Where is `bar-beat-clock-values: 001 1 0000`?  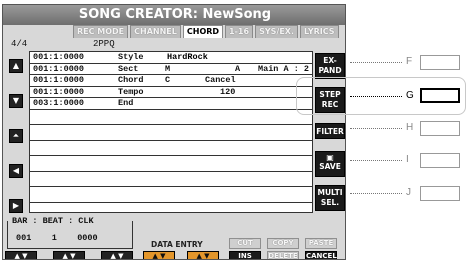 bar-beat-clock-values: 001 1 0000 is located at coordinates (57, 238).